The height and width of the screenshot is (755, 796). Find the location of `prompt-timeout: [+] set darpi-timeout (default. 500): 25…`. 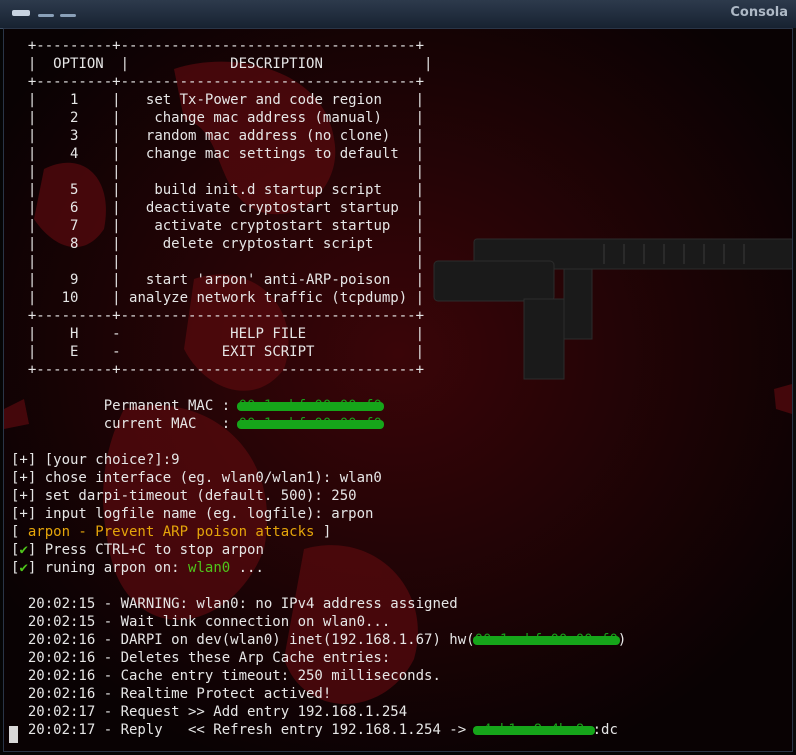

prompt-timeout: [+] set darpi-timeout (default. 500): 25… is located at coordinates (184, 496).